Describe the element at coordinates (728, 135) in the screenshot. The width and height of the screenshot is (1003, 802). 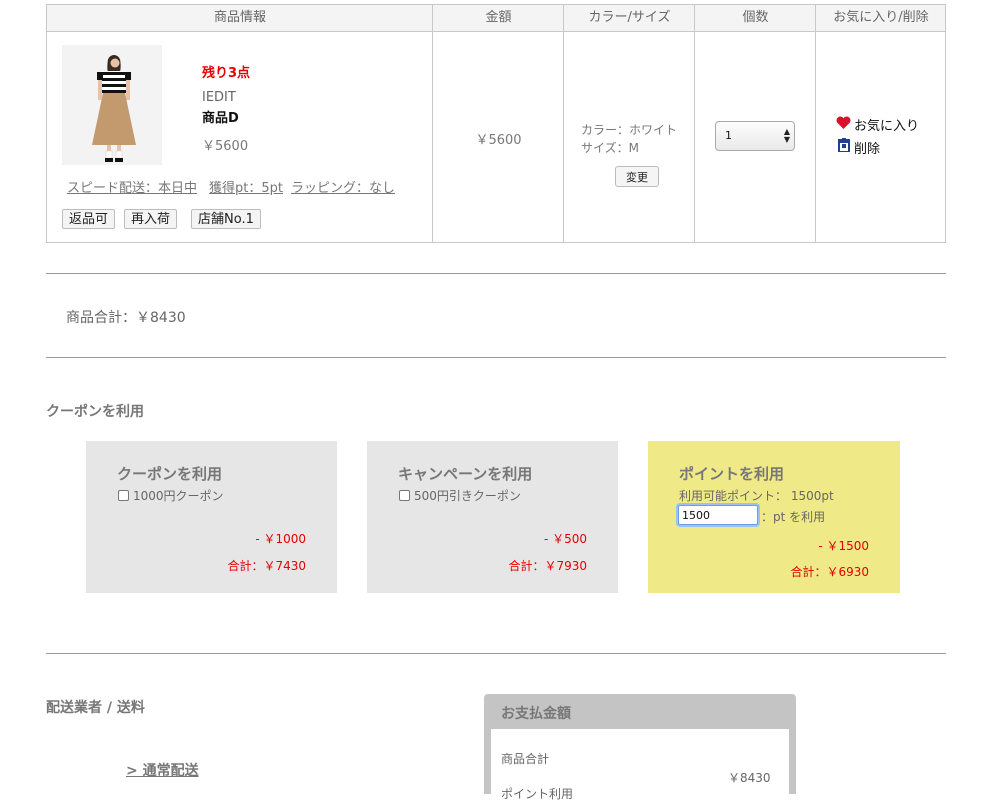
I see `quantity-value: 1` at that location.